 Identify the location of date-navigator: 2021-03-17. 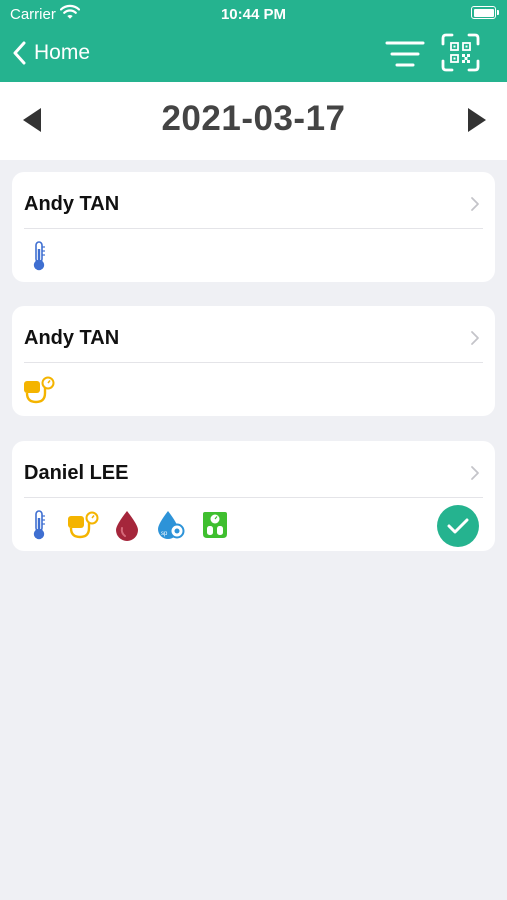
(253, 121).